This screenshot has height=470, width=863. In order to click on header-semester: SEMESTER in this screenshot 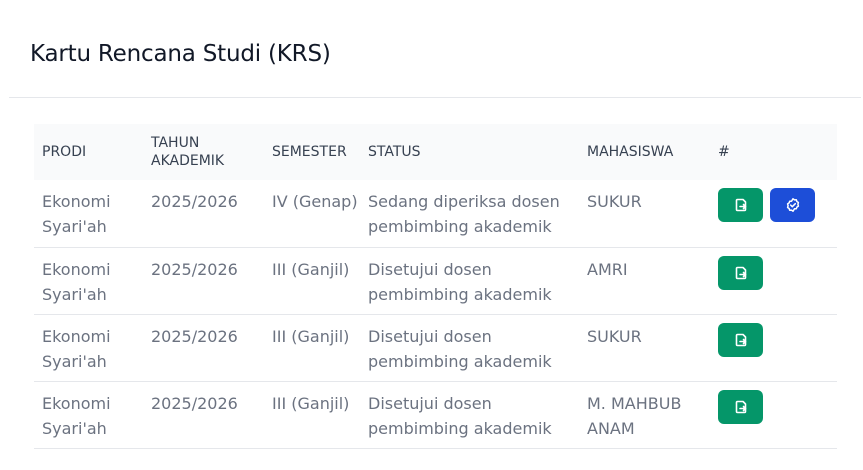, I will do `click(309, 152)`.